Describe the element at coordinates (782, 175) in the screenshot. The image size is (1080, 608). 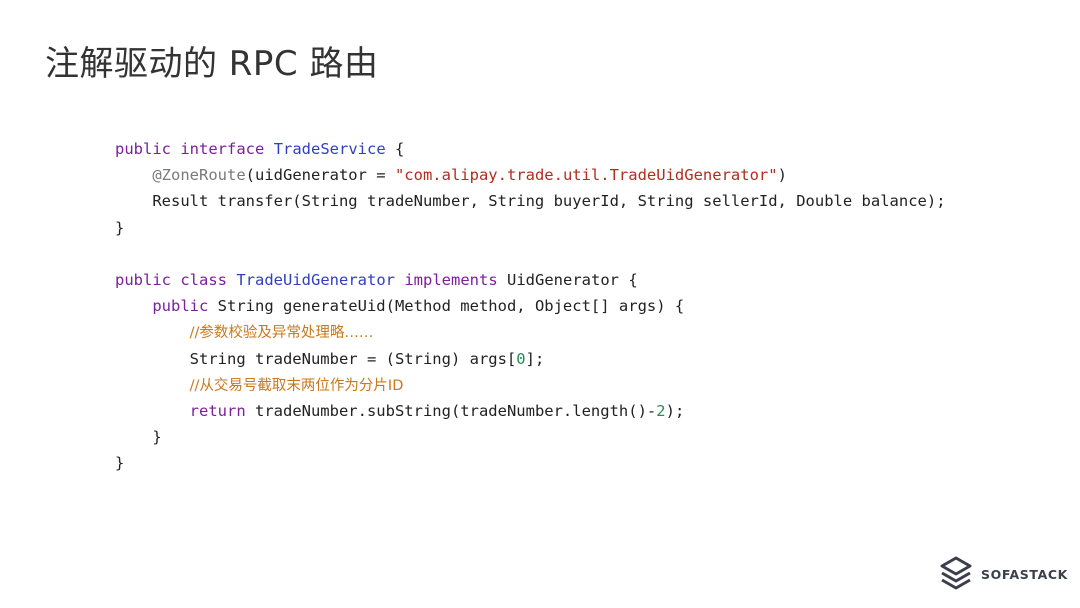
I see `code-token-plain: )` at that location.